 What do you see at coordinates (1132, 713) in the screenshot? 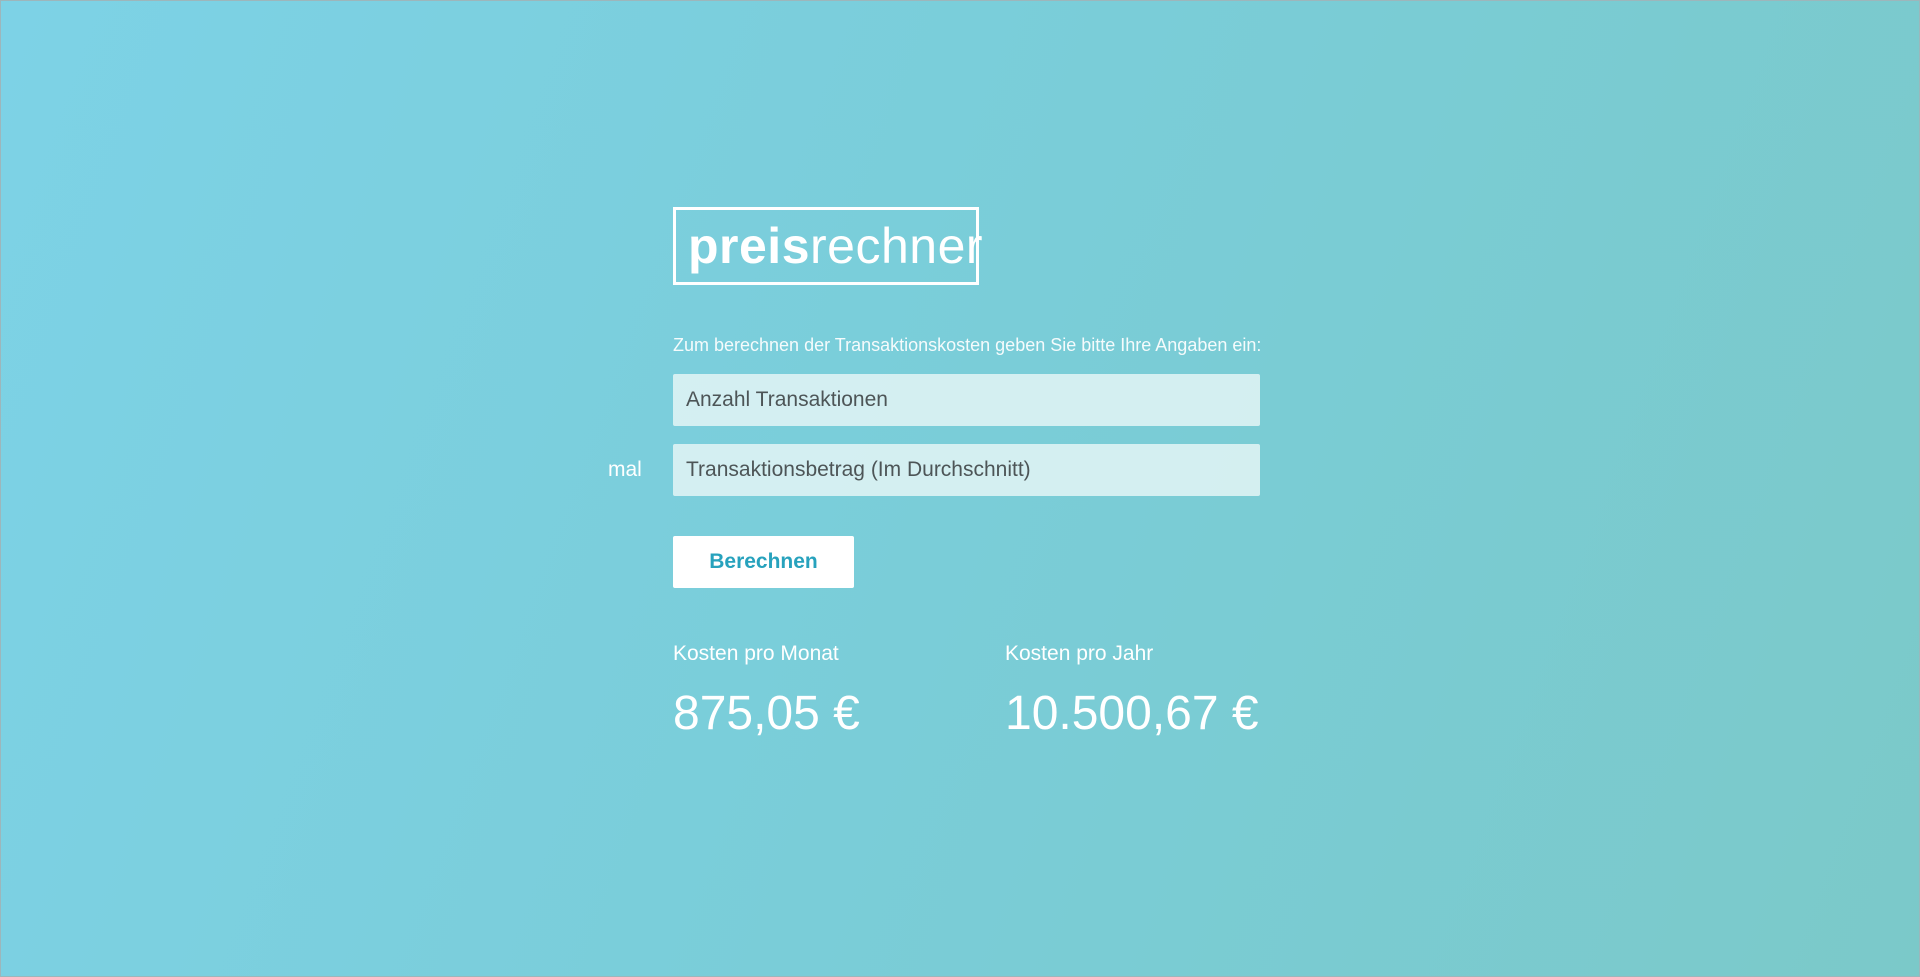
I see `yearly-cost-value: 10.500,67 €` at bounding box center [1132, 713].